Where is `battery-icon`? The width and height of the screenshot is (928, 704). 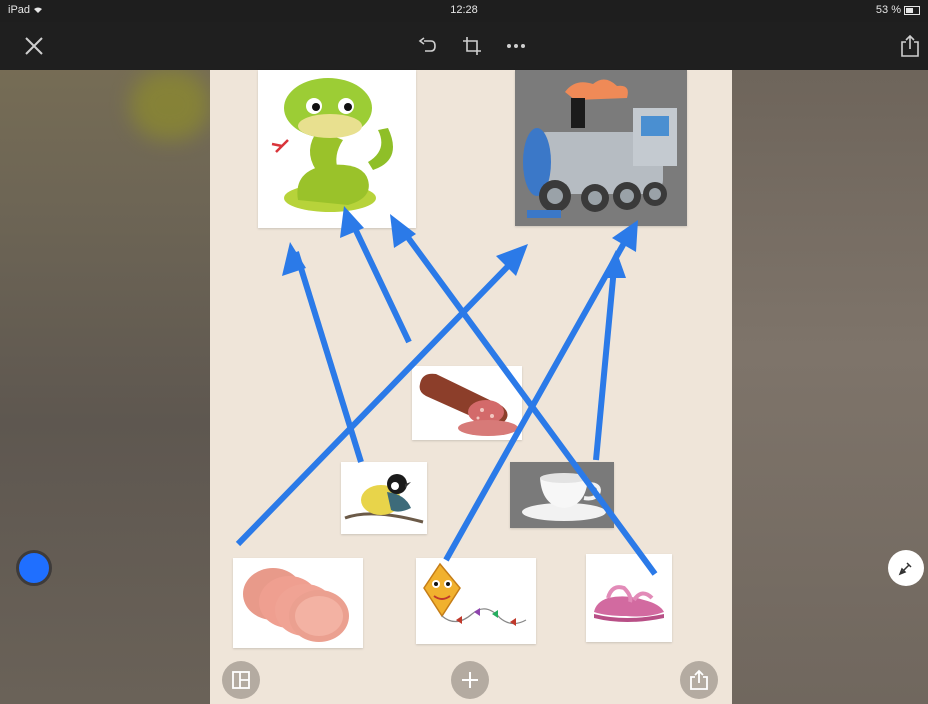
battery-icon is located at coordinates (912, 10).